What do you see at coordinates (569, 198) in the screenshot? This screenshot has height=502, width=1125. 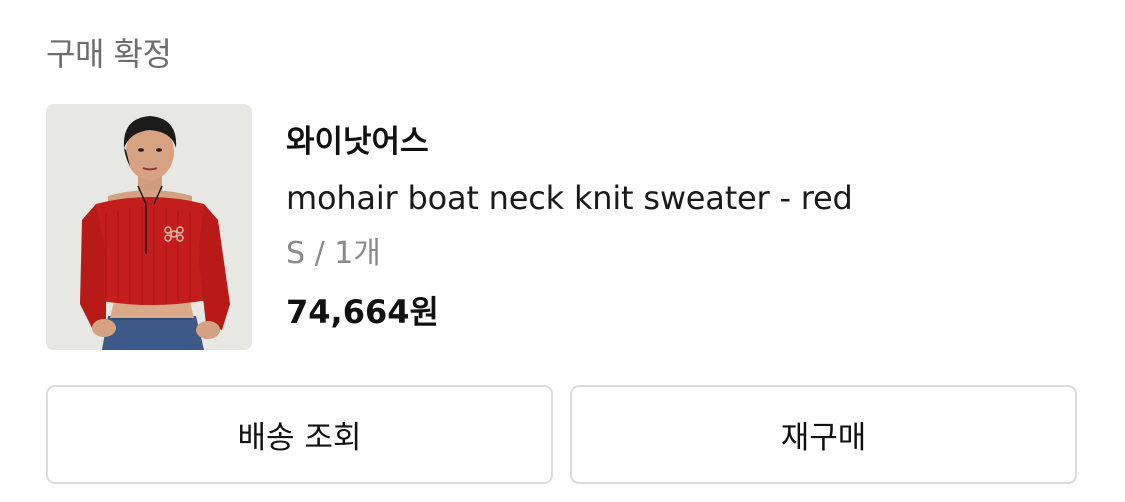 I see `product-name: mohair boat neck knit sweater - red` at bounding box center [569, 198].